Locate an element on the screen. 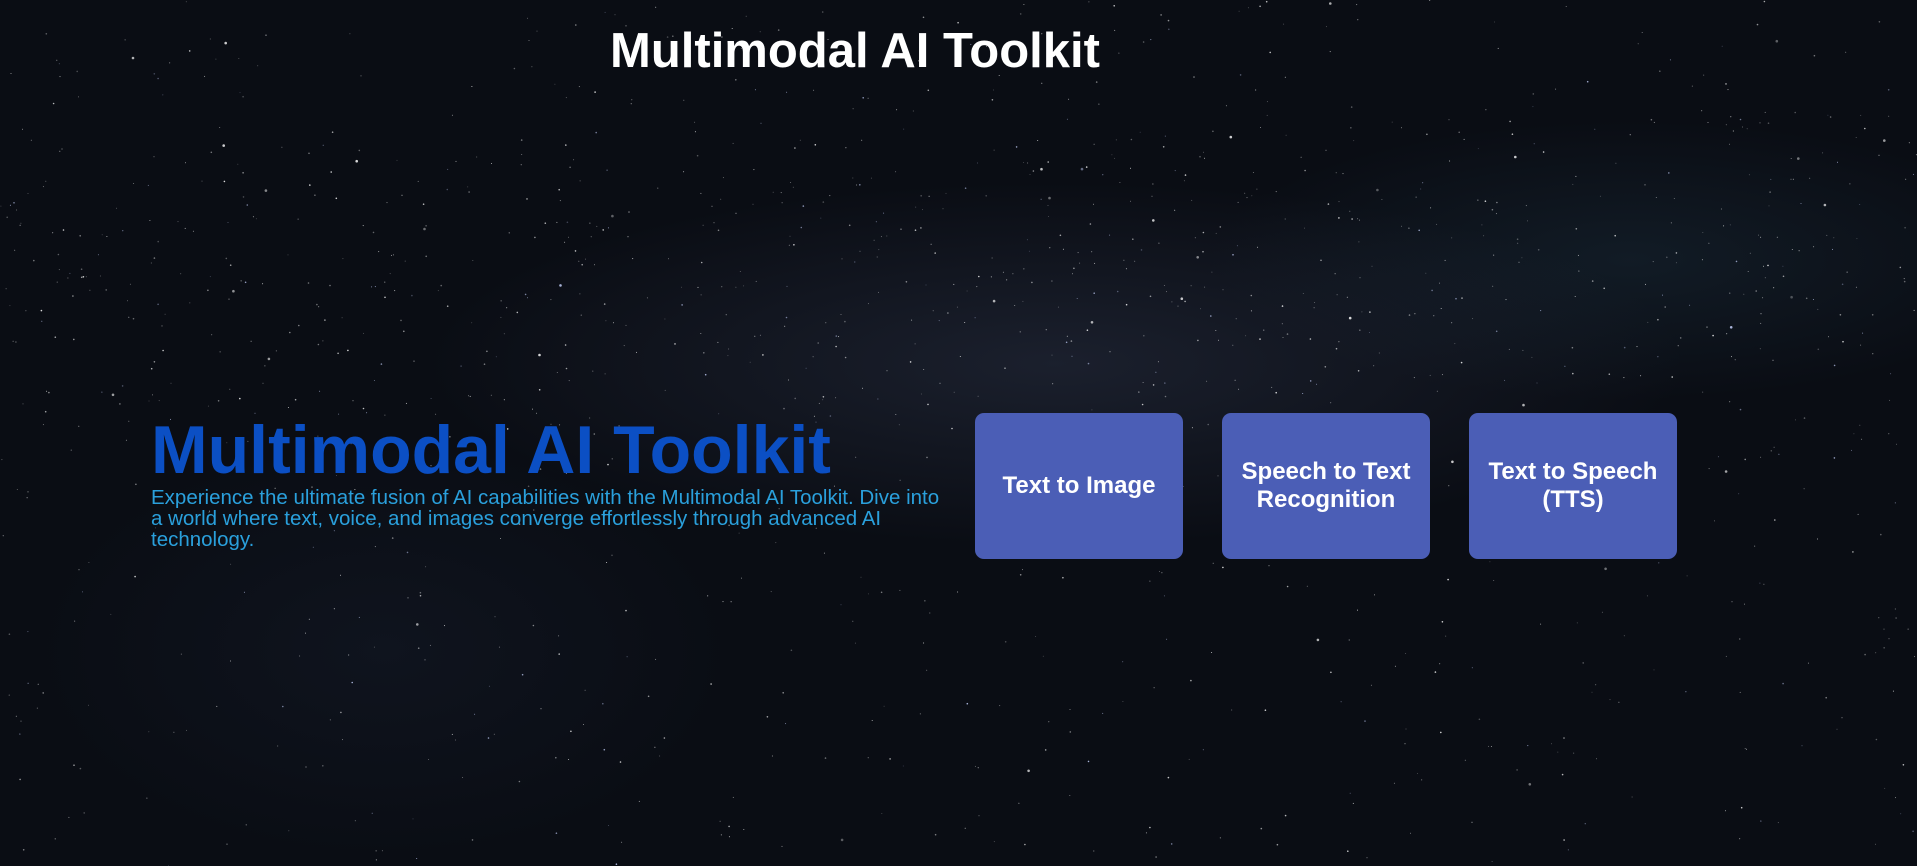 This screenshot has width=1917, height=866. text-to-speech-card: Text to Speech (TTS) is located at coordinates (1573, 486).